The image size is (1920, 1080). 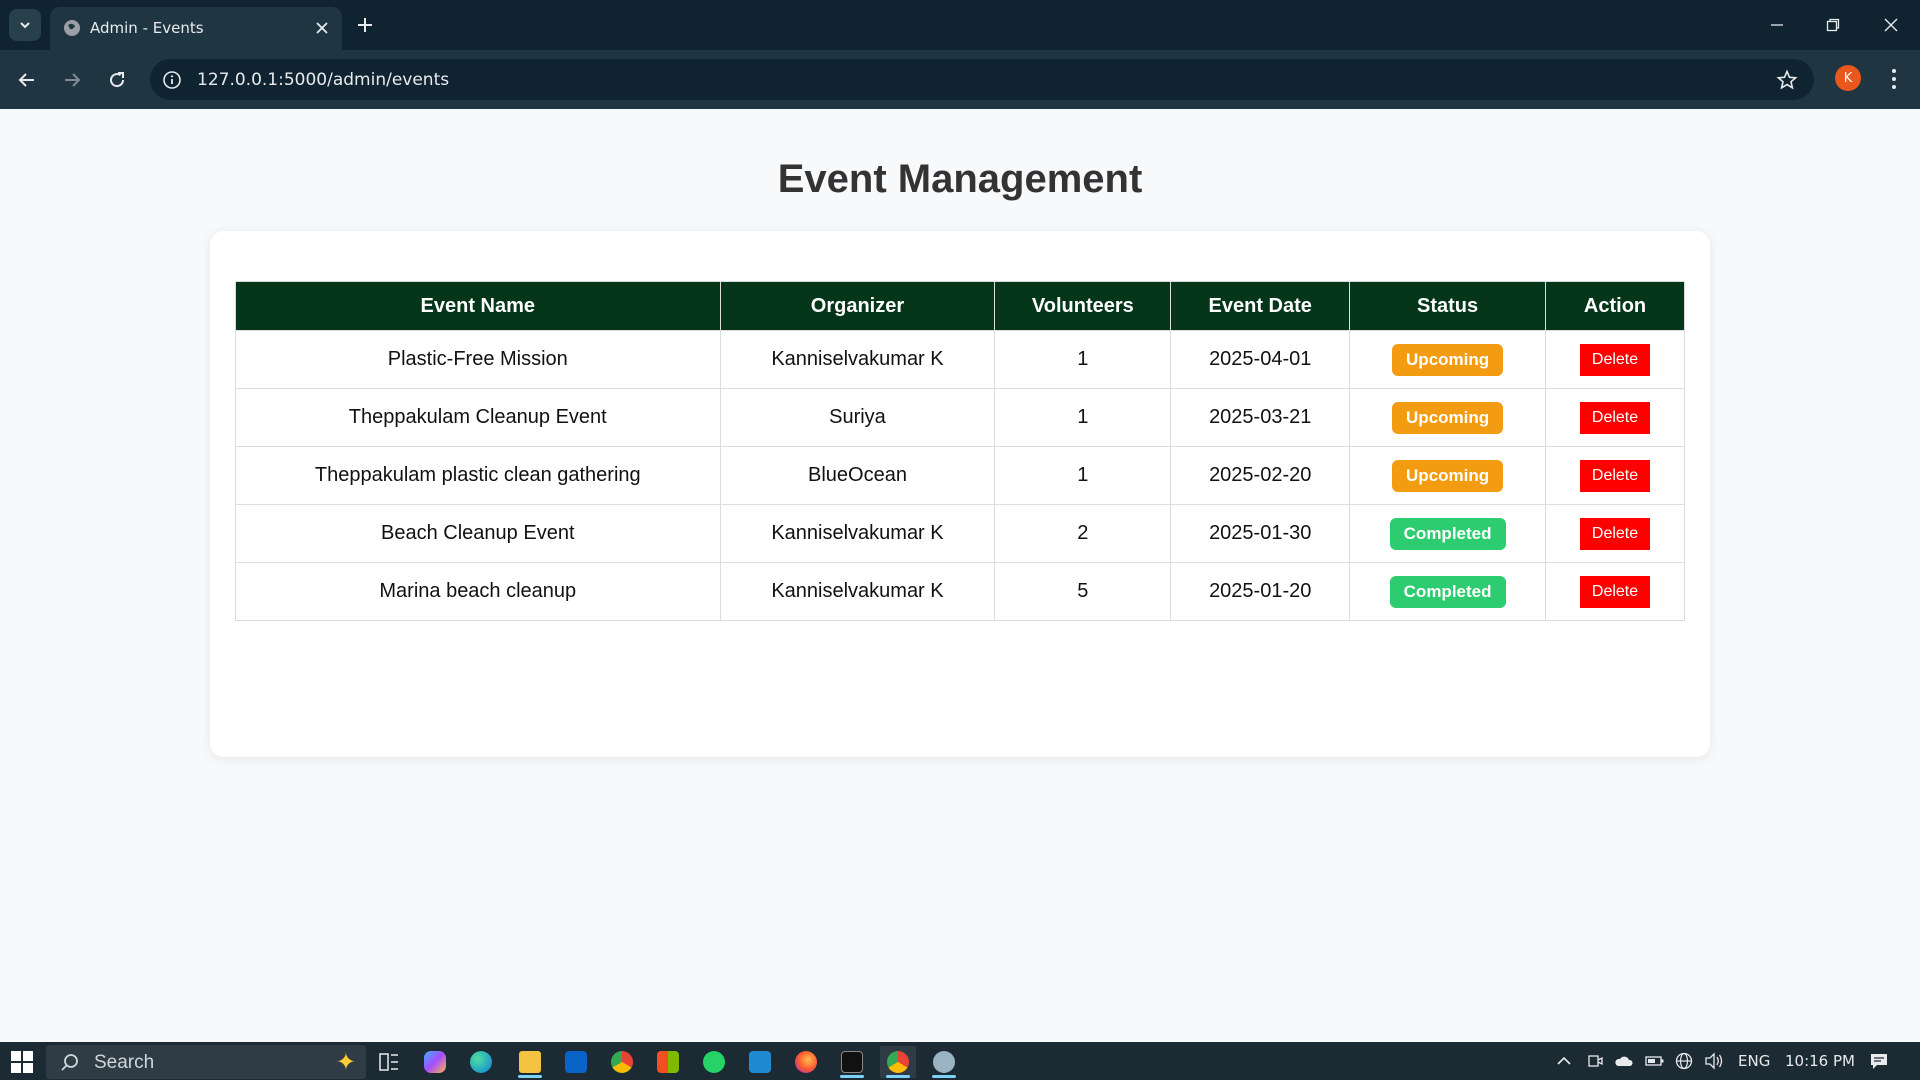 I want to click on chevron-down-icon, so click(x=25, y=25).